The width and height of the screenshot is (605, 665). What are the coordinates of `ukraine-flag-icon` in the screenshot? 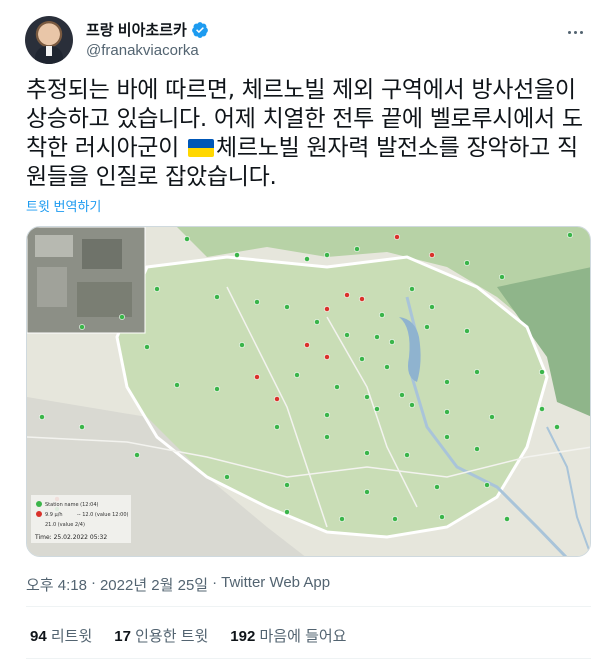 It's located at (201, 148).